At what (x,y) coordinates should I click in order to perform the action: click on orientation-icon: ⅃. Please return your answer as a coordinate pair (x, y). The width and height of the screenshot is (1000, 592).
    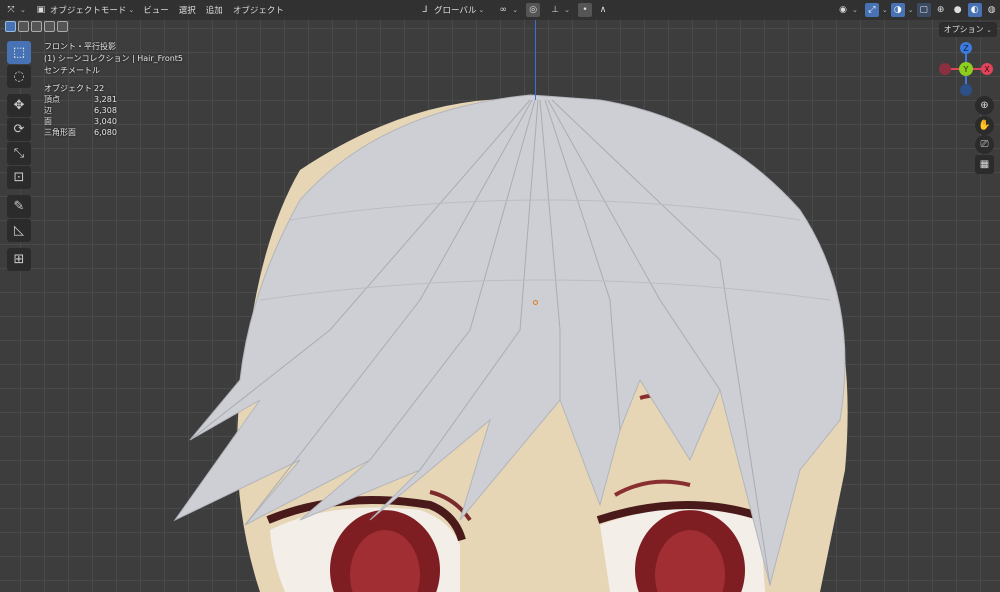
    Looking at the image, I should click on (425, 10).